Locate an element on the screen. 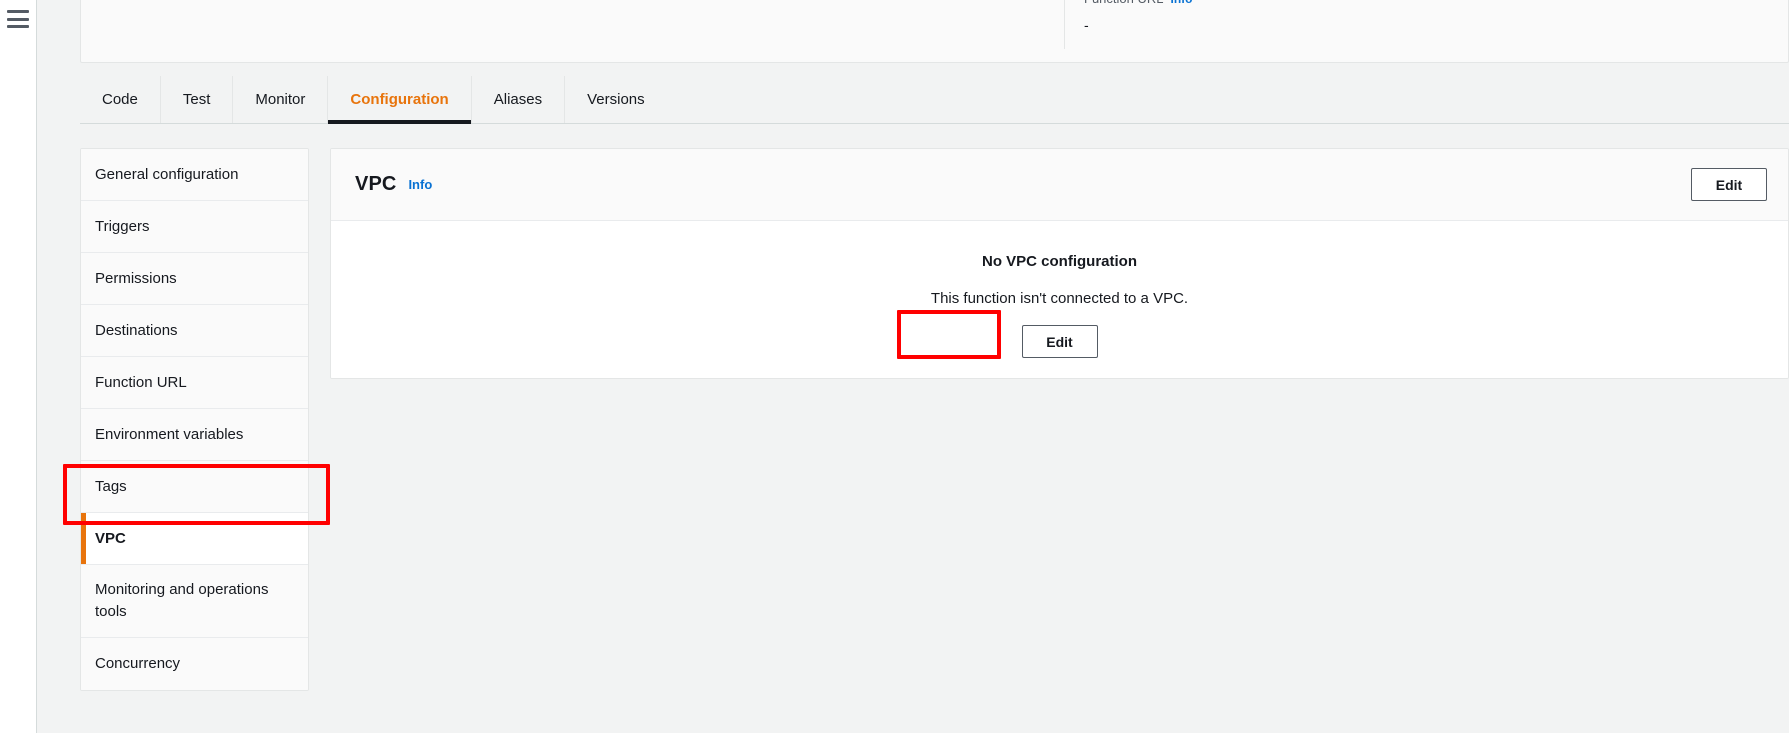 The height and width of the screenshot is (733, 1789). sidebar-item-tags: Tags is located at coordinates (194, 487).